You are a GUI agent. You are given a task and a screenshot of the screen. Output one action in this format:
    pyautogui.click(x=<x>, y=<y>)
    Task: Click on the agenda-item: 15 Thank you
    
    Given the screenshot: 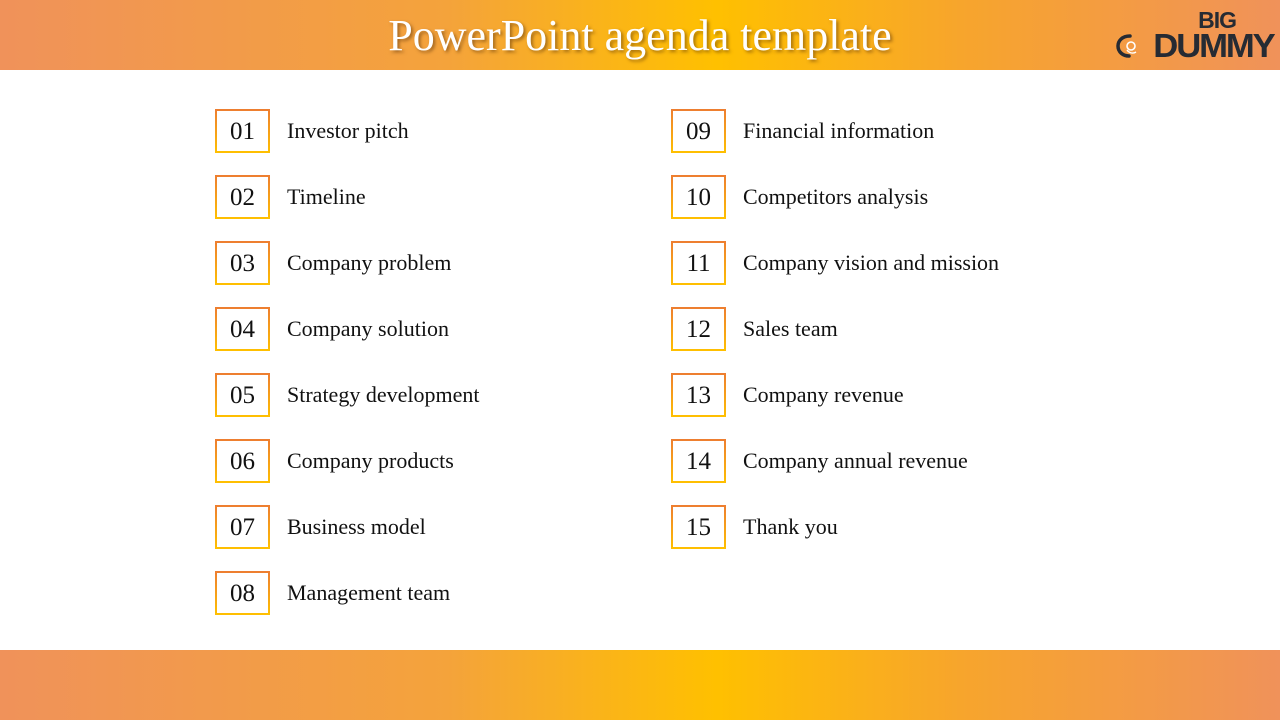 What is the action you would take?
    pyautogui.click(x=835, y=527)
    